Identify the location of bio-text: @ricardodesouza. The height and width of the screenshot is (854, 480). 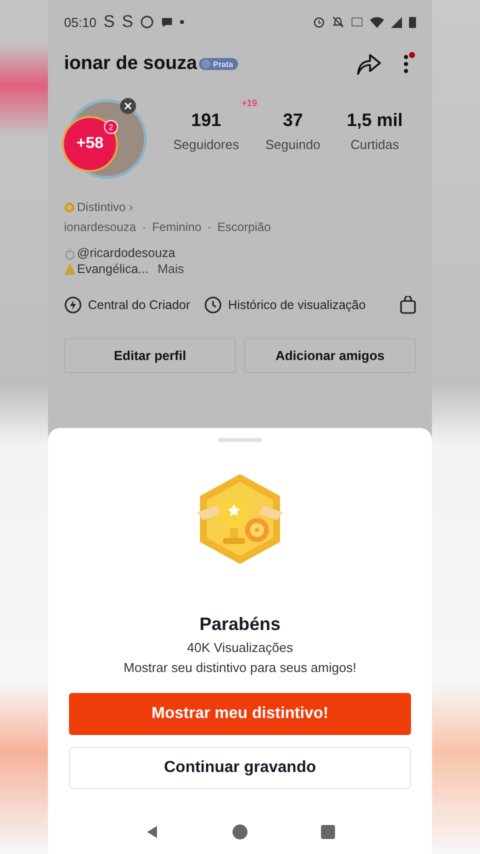
(126, 253).